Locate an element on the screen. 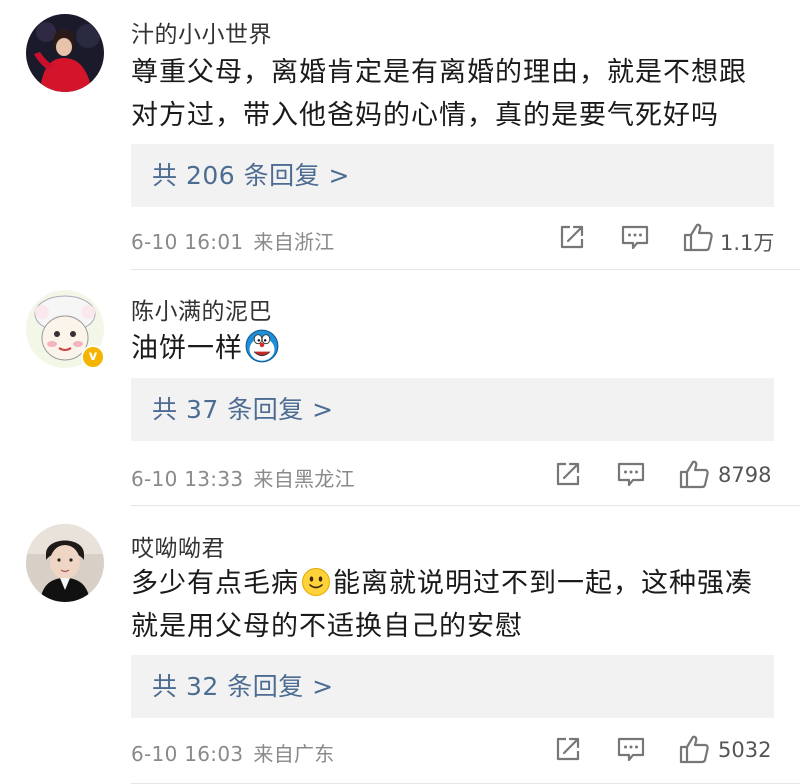 The height and width of the screenshot is (784, 800). verified-badge: v is located at coordinates (93, 357).